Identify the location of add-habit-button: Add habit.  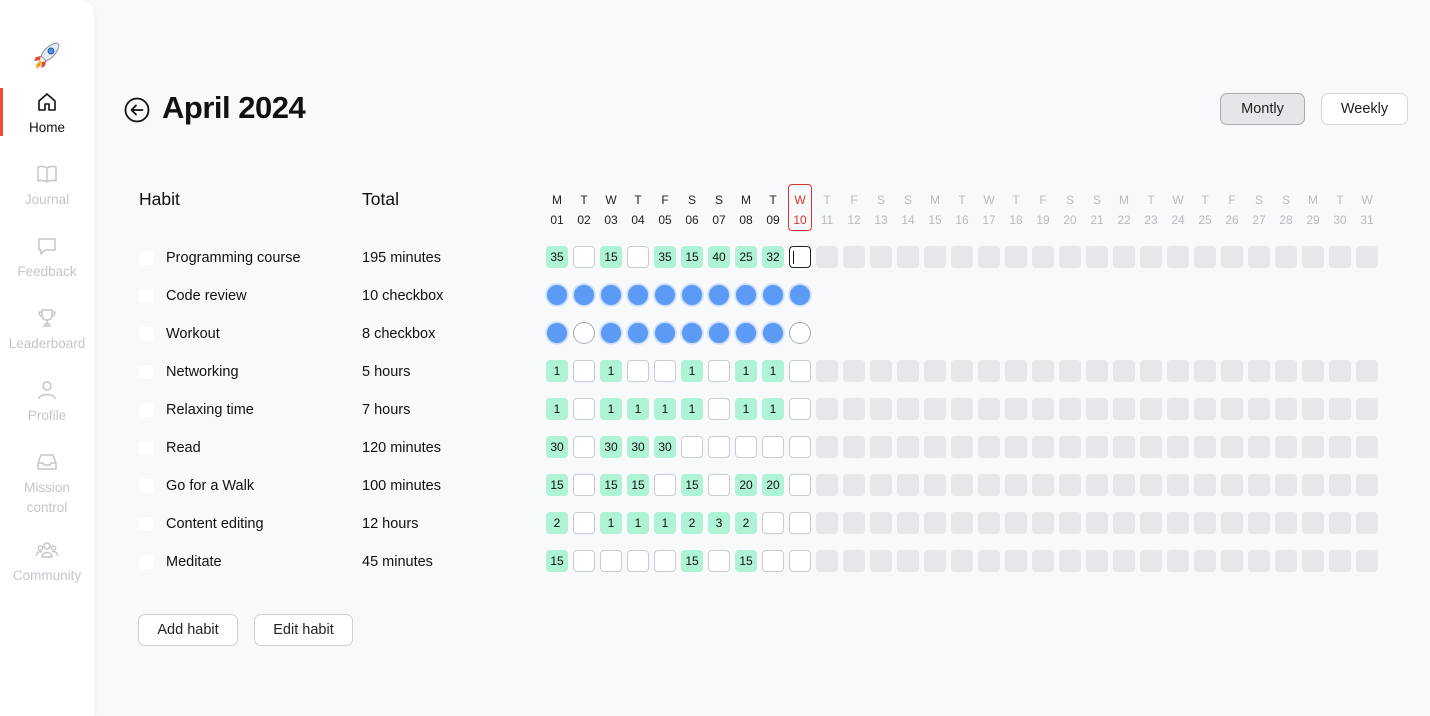
(188, 630).